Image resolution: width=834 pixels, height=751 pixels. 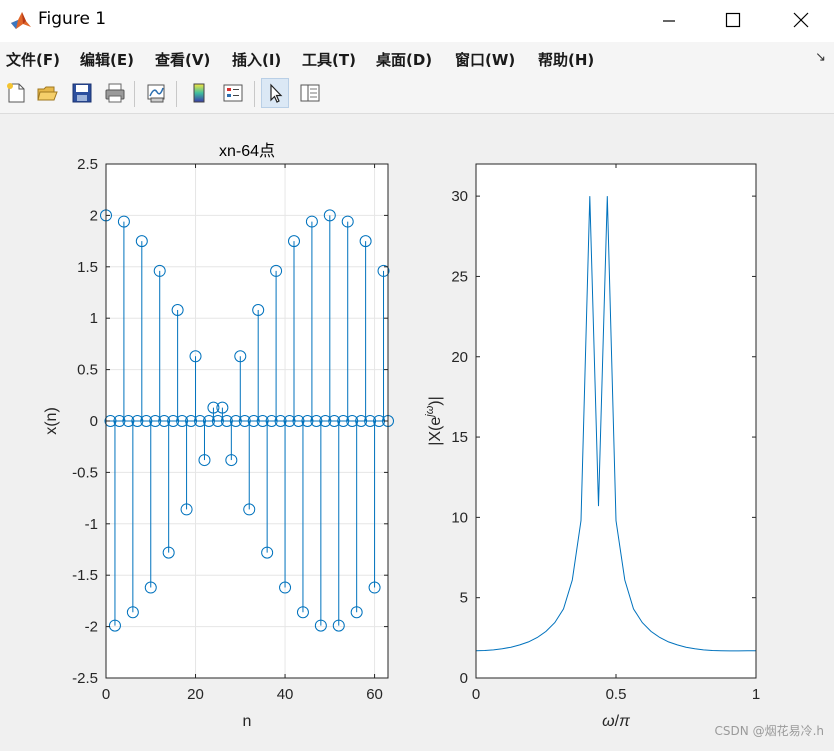 I want to click on pointer-icon, so click(x=276, y=93).